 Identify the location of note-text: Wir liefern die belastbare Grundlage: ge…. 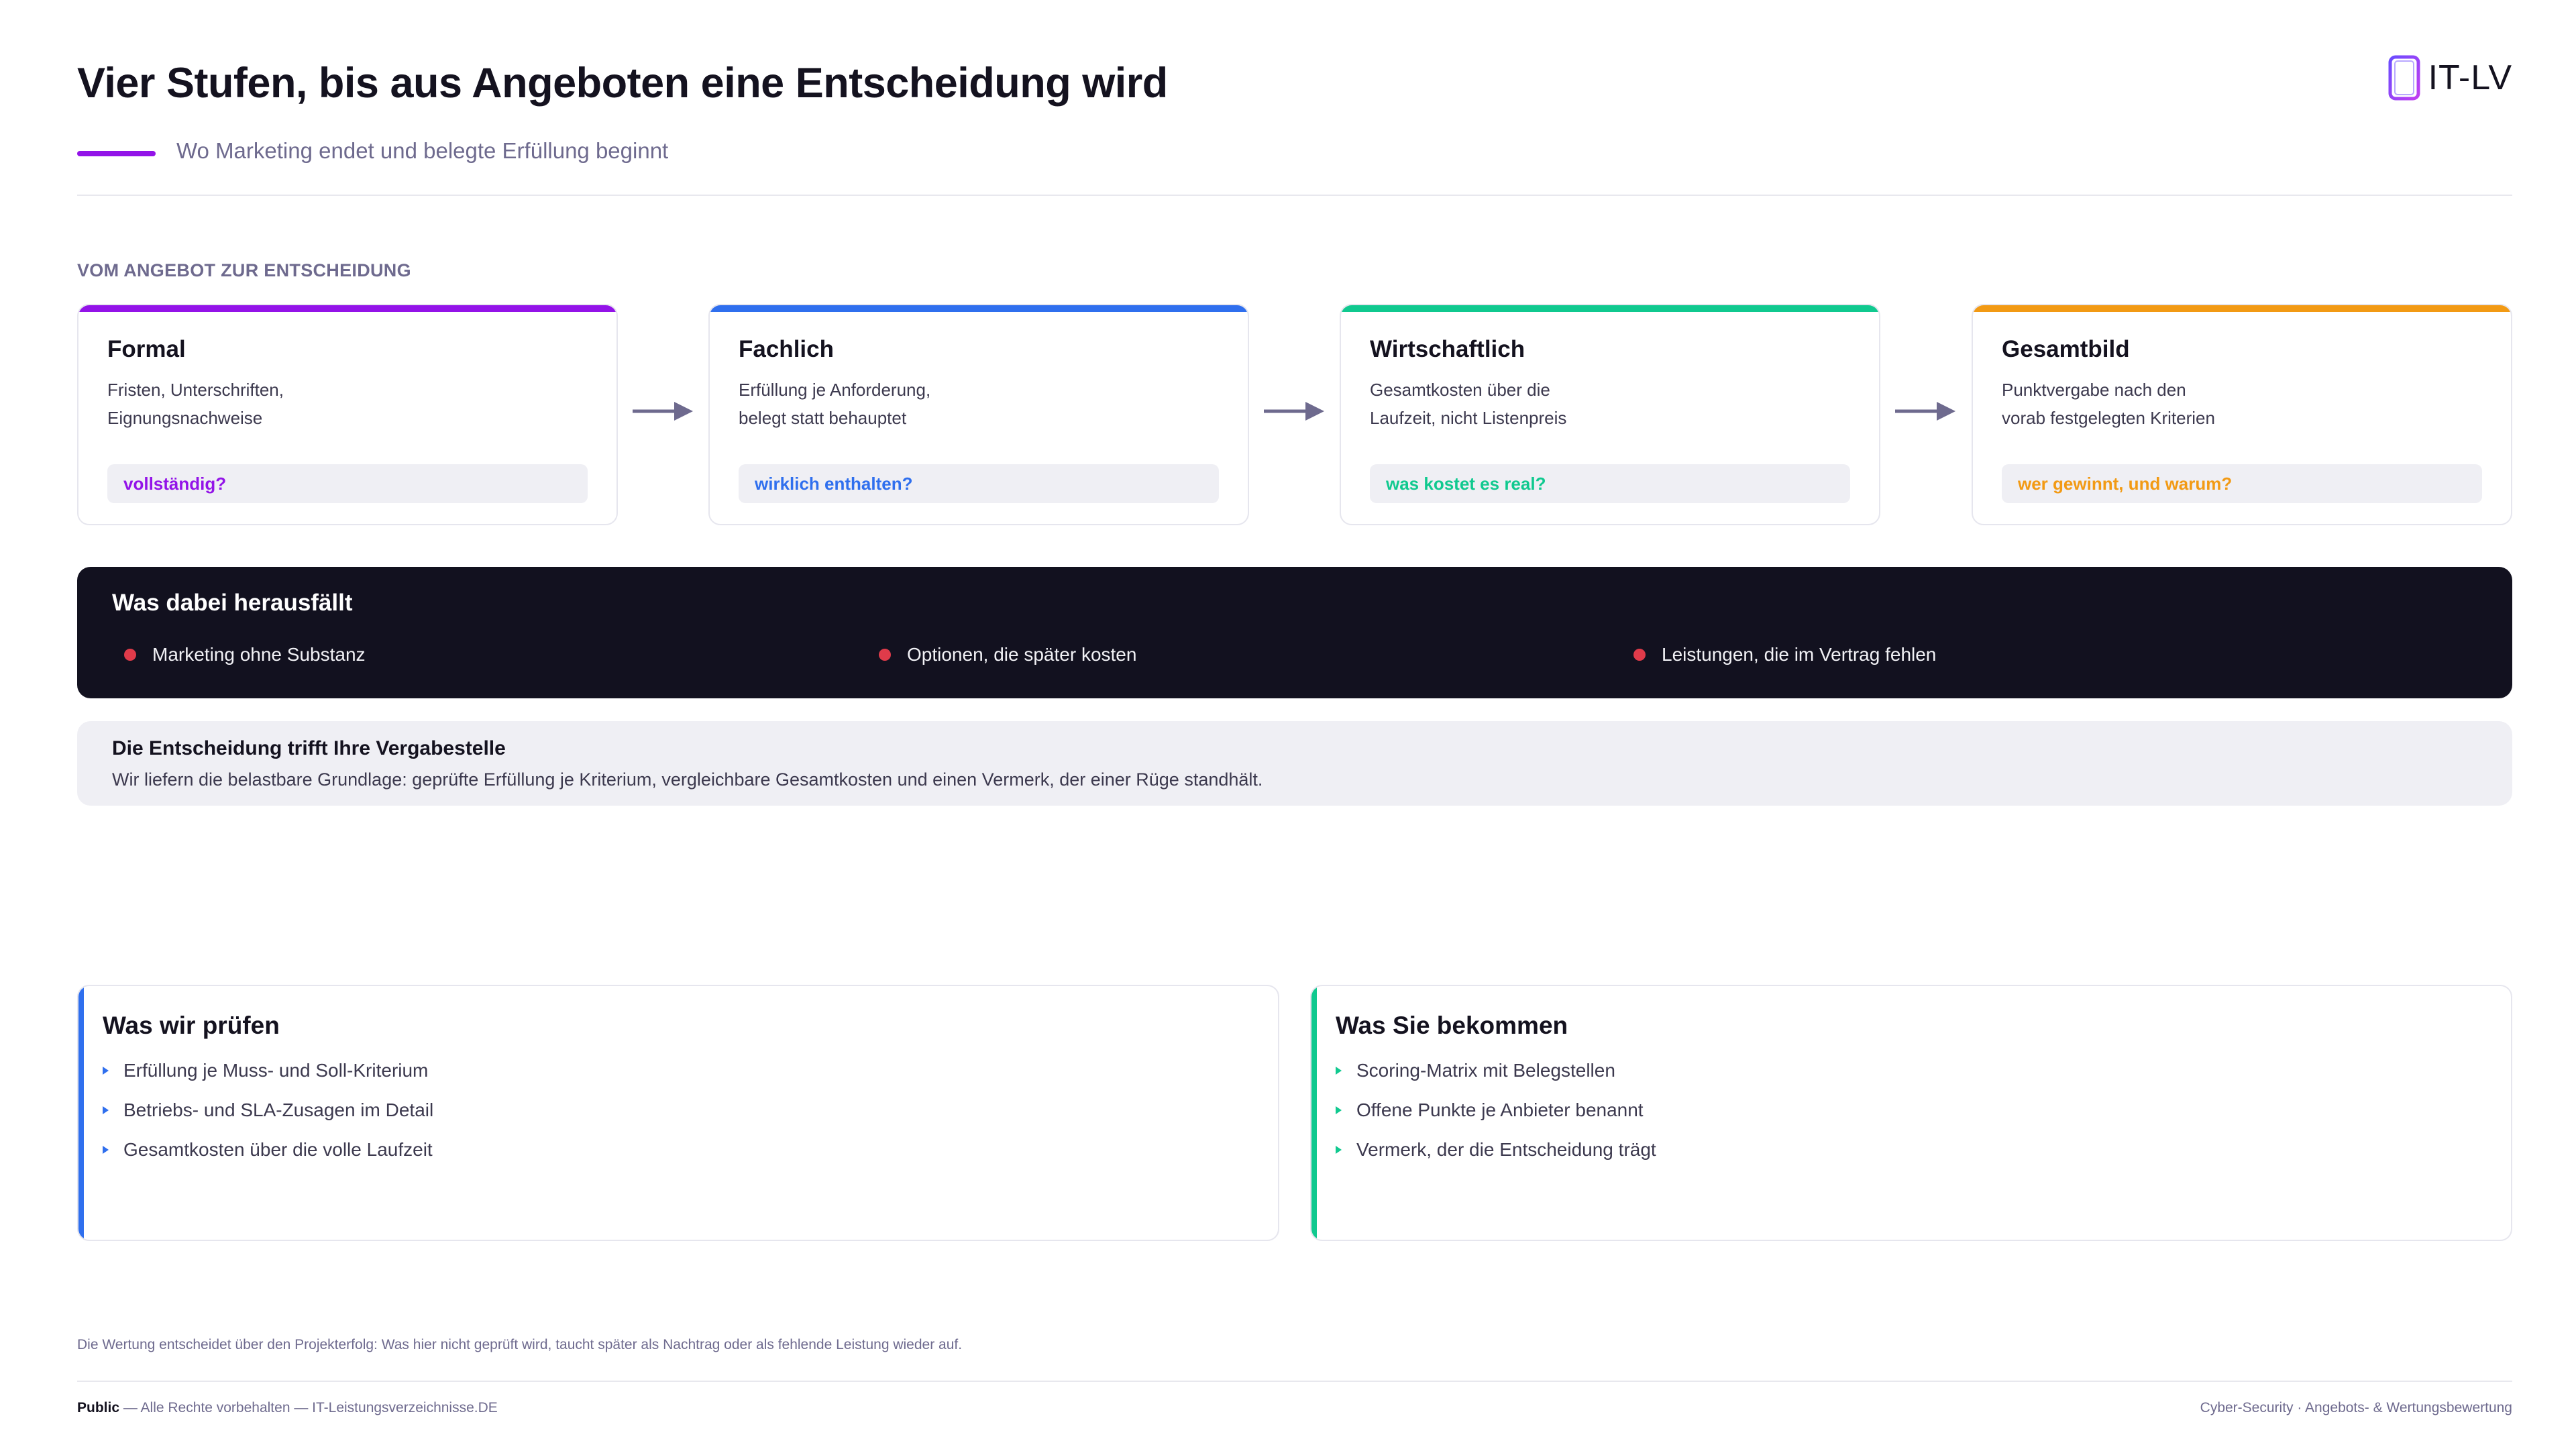
(687, 779).